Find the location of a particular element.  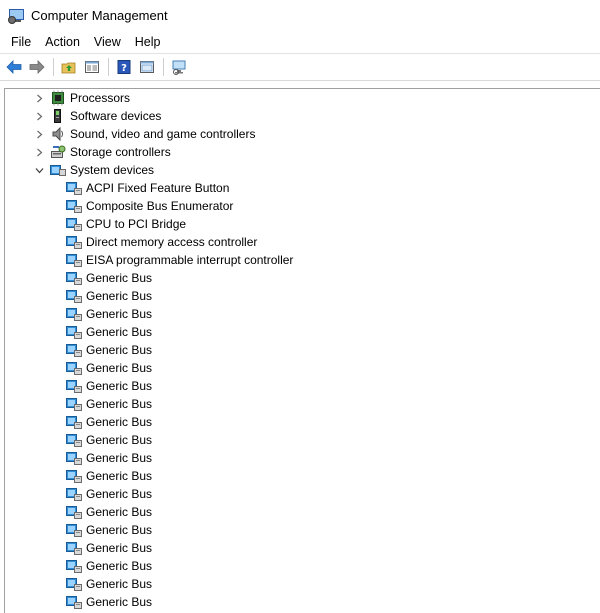

menu-file: File is located at coordinates (21, 42).